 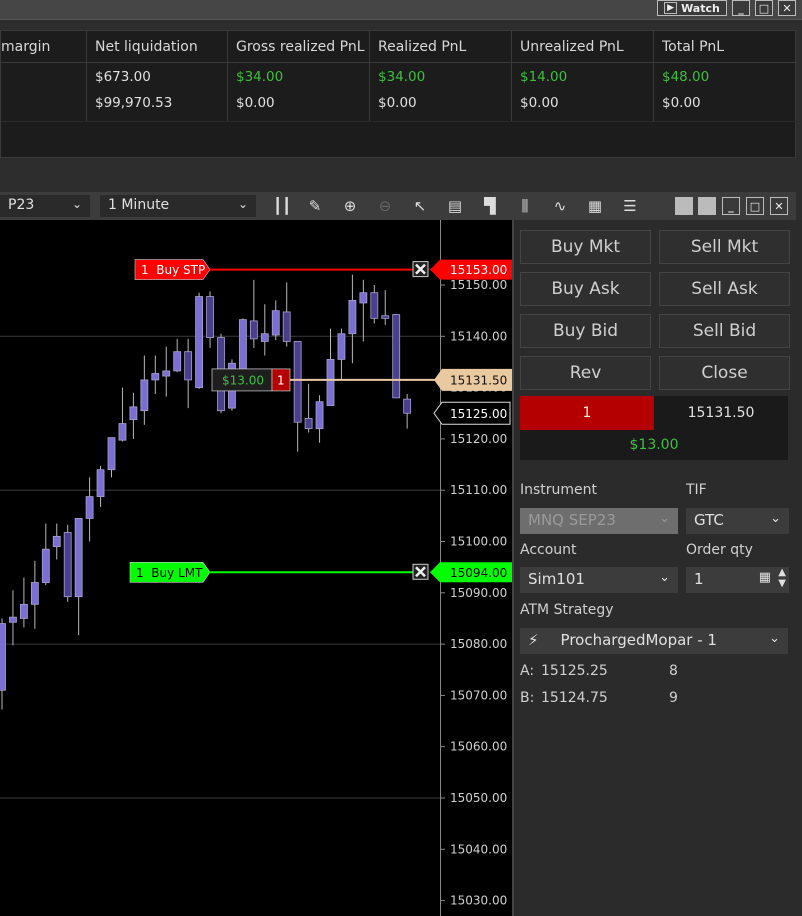 I want to click on last-price-label: 15125.00, so click(x=478, y=414).